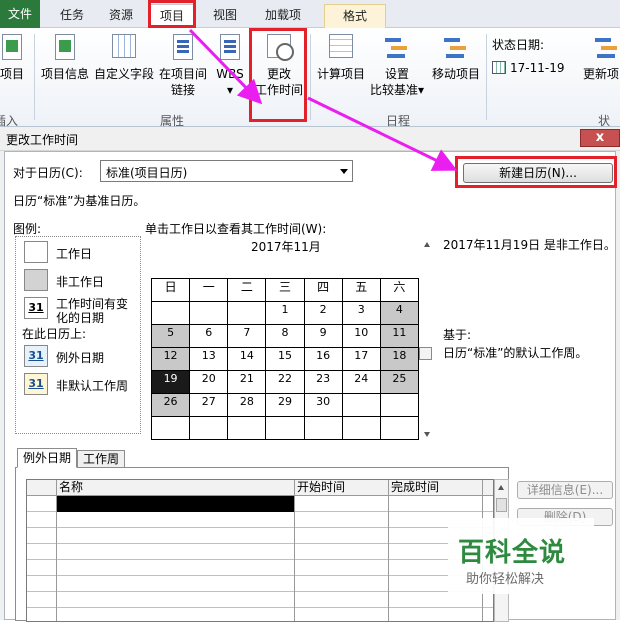 This screenshot has width=620, height=622. Describe the element at coordinates (92, 304) in the screenshot. I see `legend-nondefault-line1: 工作时间有变` at that location.